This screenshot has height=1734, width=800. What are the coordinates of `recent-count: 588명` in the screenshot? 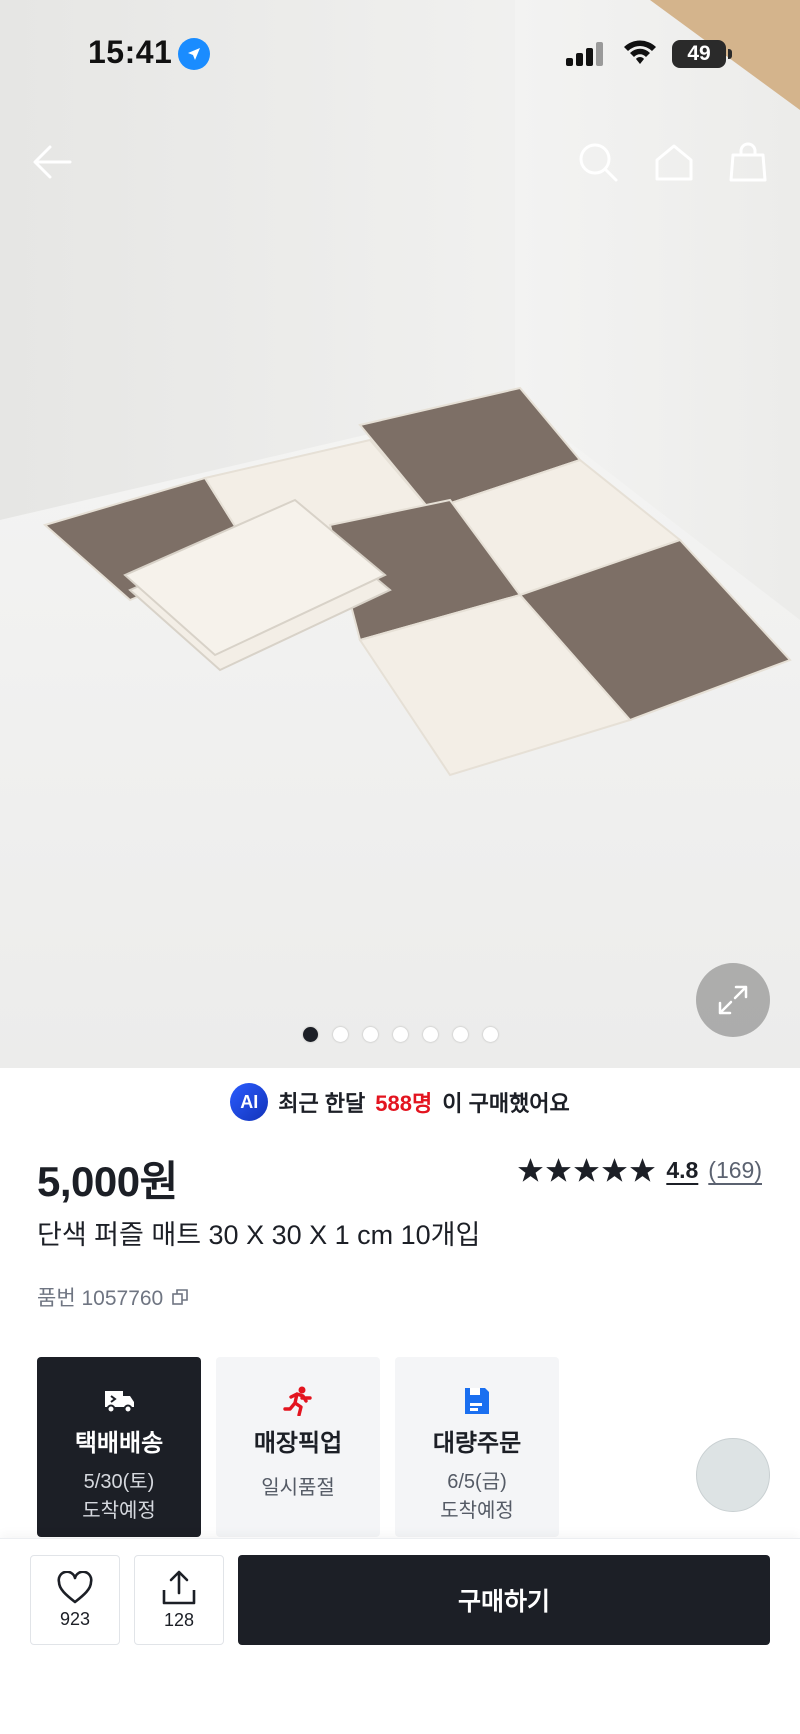 It's located at (404, 1103).